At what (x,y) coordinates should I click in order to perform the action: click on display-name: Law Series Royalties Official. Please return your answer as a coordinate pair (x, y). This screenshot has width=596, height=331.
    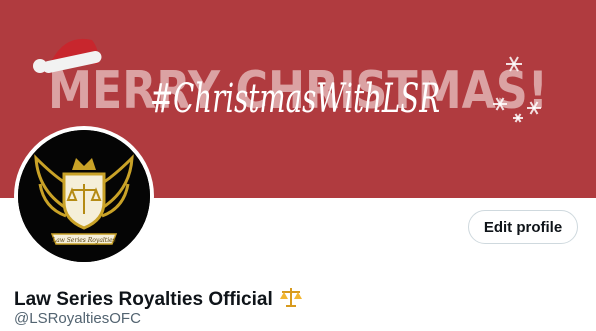
    Looking at the image, I should click on (143, 299).